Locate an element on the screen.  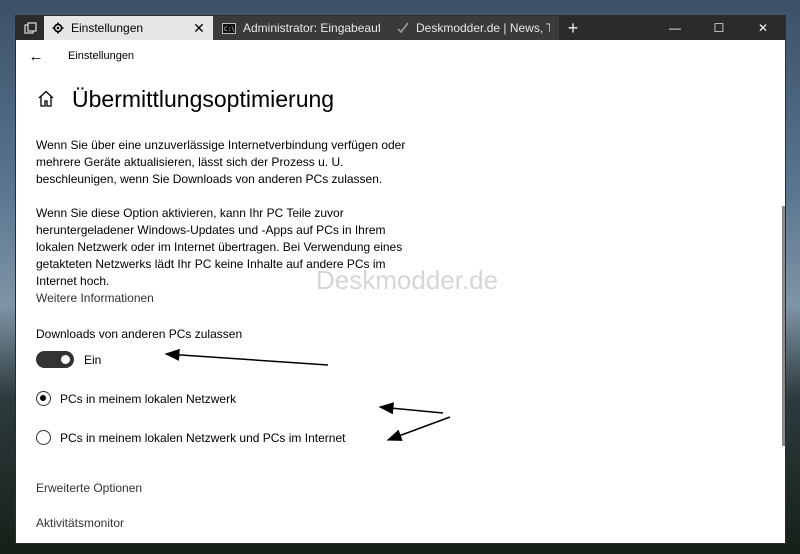
toggle-state-text: Ein is located at coordinates (93, 359).